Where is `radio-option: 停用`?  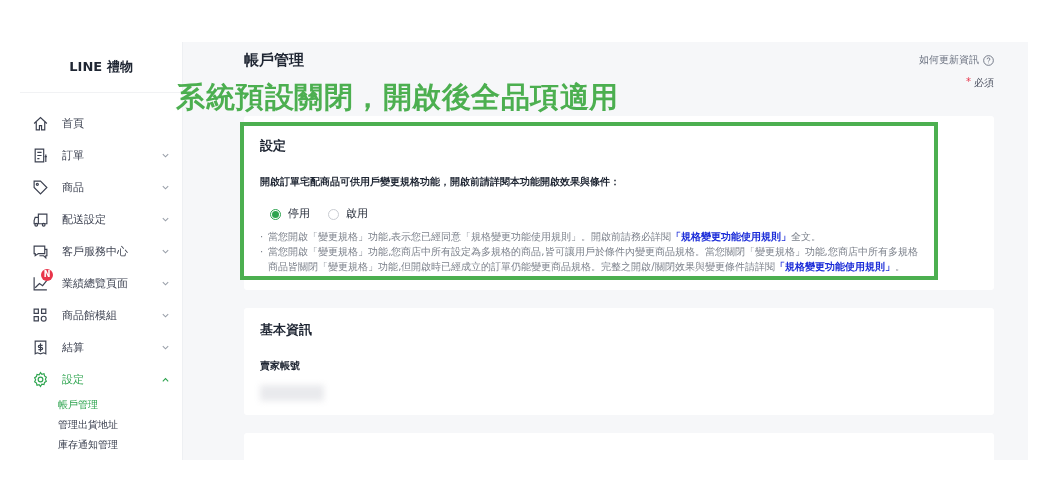
radio-option: 停用 is located at coordinates (290, 214).